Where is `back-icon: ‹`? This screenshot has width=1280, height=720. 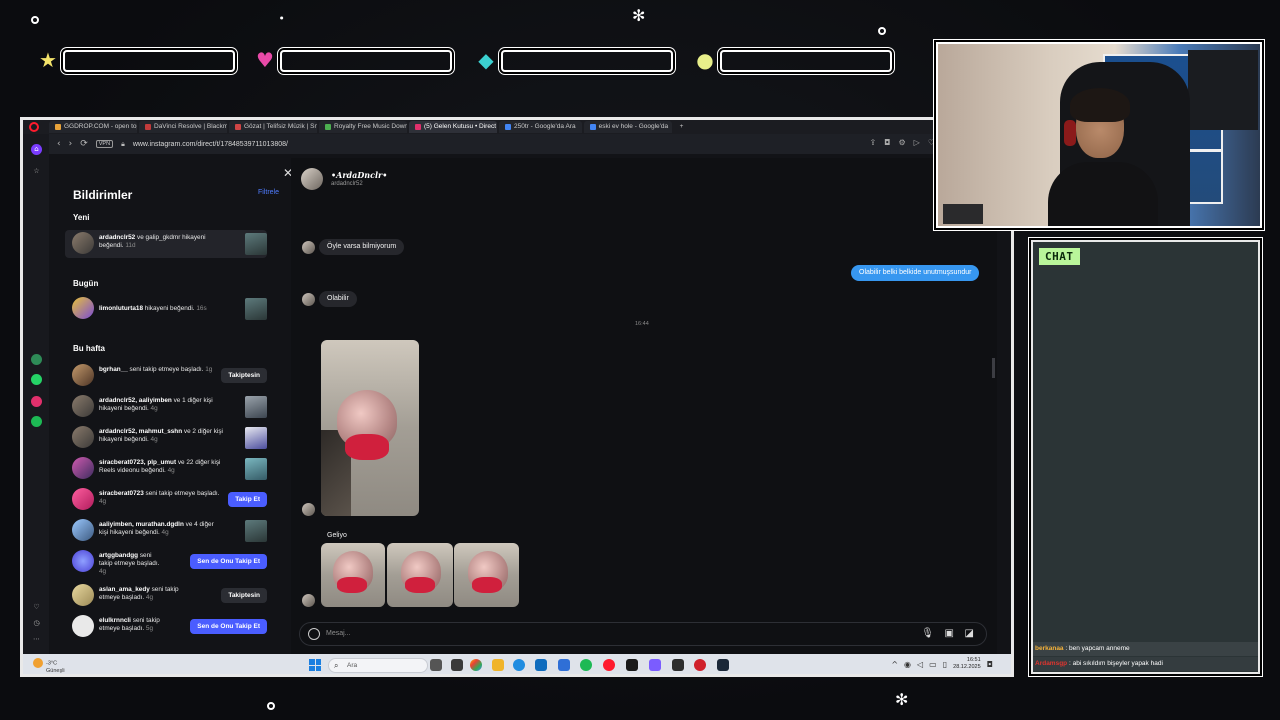 back-icon: ‹ is located at coordinates (59, 144).